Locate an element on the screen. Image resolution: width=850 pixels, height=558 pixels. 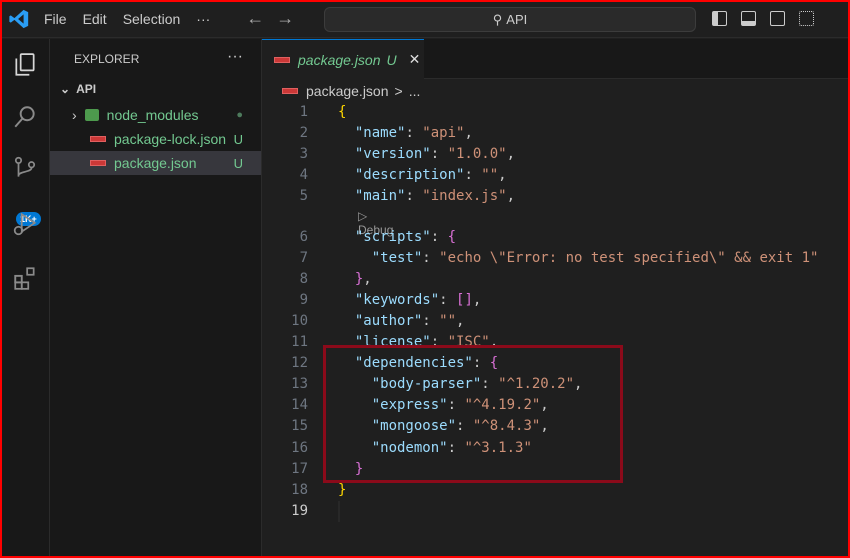
line-number: 2 is located at coordinates (303, 133).